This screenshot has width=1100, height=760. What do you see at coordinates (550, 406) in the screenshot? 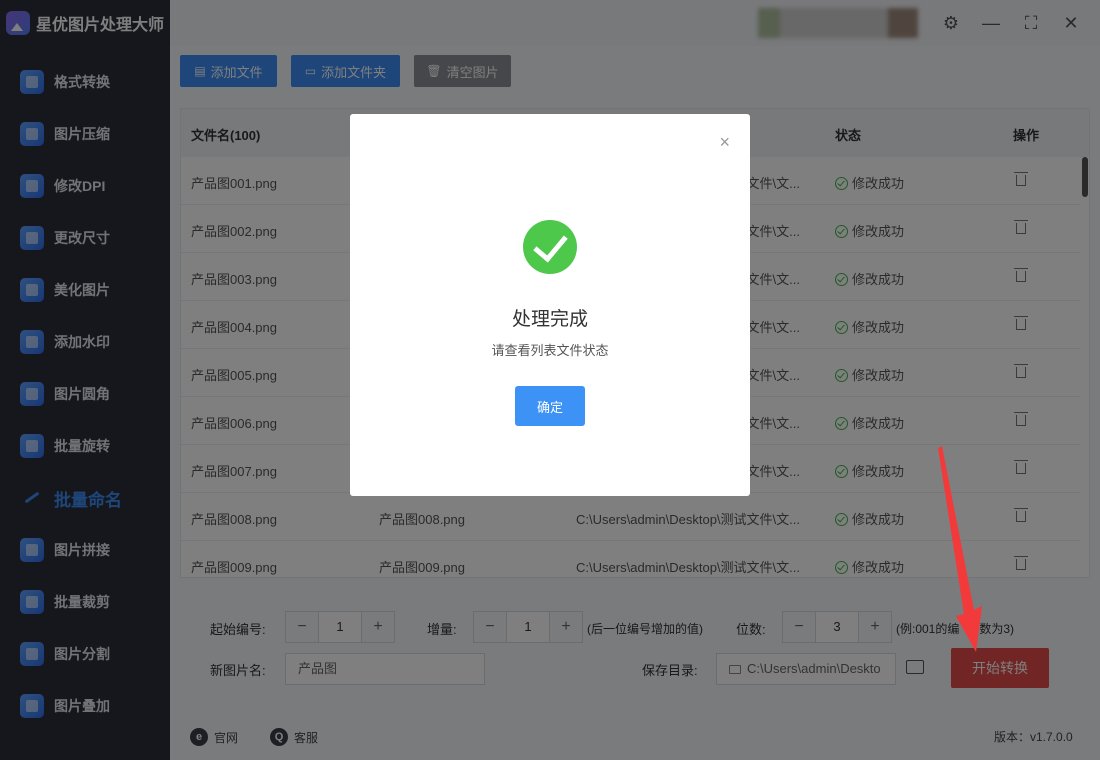
I see `confirm-button: 确定` at bounding box center [550, 406].